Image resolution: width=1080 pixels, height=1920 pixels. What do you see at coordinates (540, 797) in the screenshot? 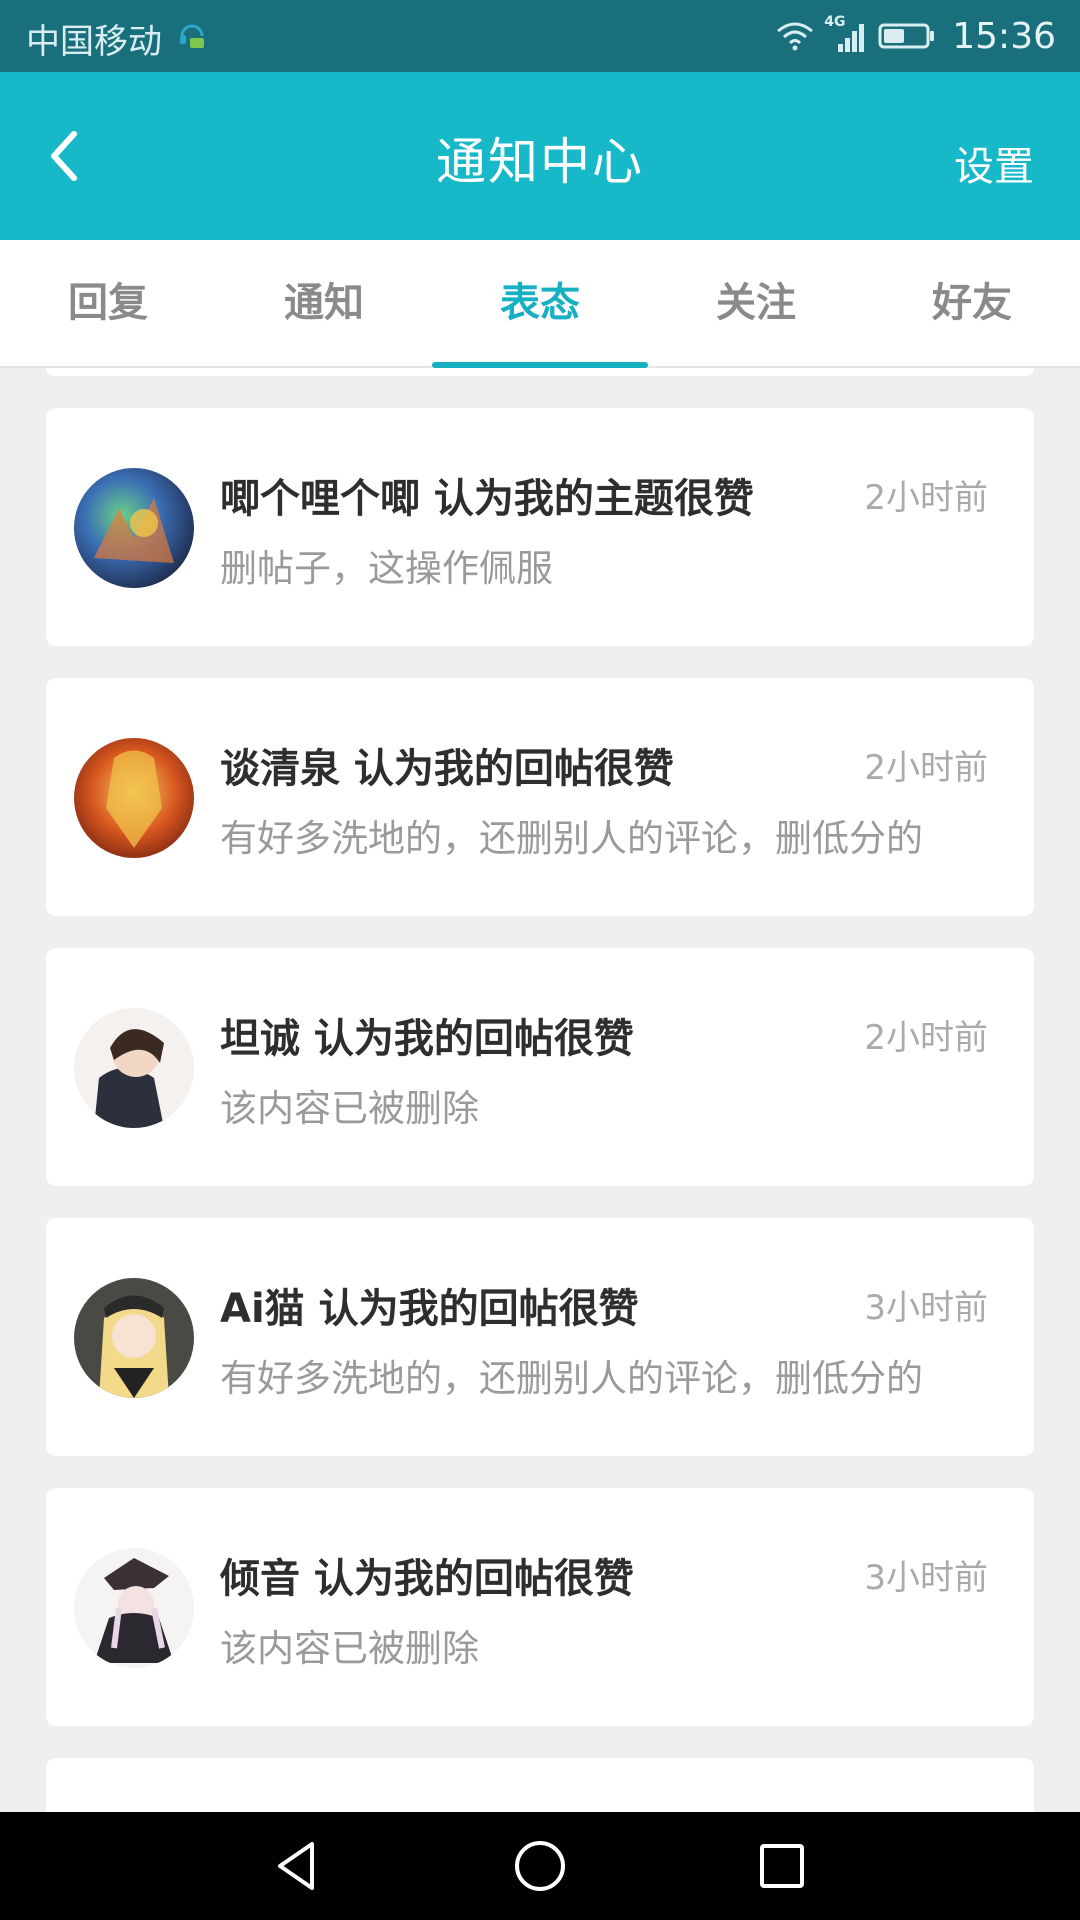
I see `notification-item: 谈清泉 认为我的回帖很赞 2小时前 有好多洗地的，还删别人的评论，删低分的` at bounding box center [540, 797].